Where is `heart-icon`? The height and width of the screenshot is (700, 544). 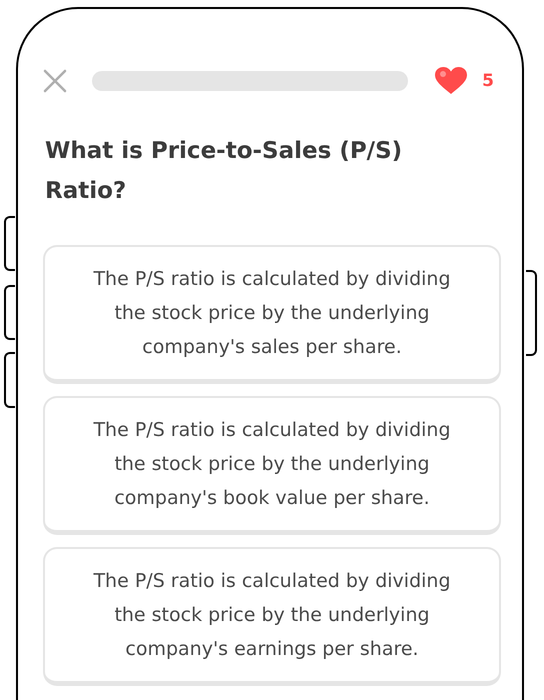
heart-icon is located at coordinates (451, 81).